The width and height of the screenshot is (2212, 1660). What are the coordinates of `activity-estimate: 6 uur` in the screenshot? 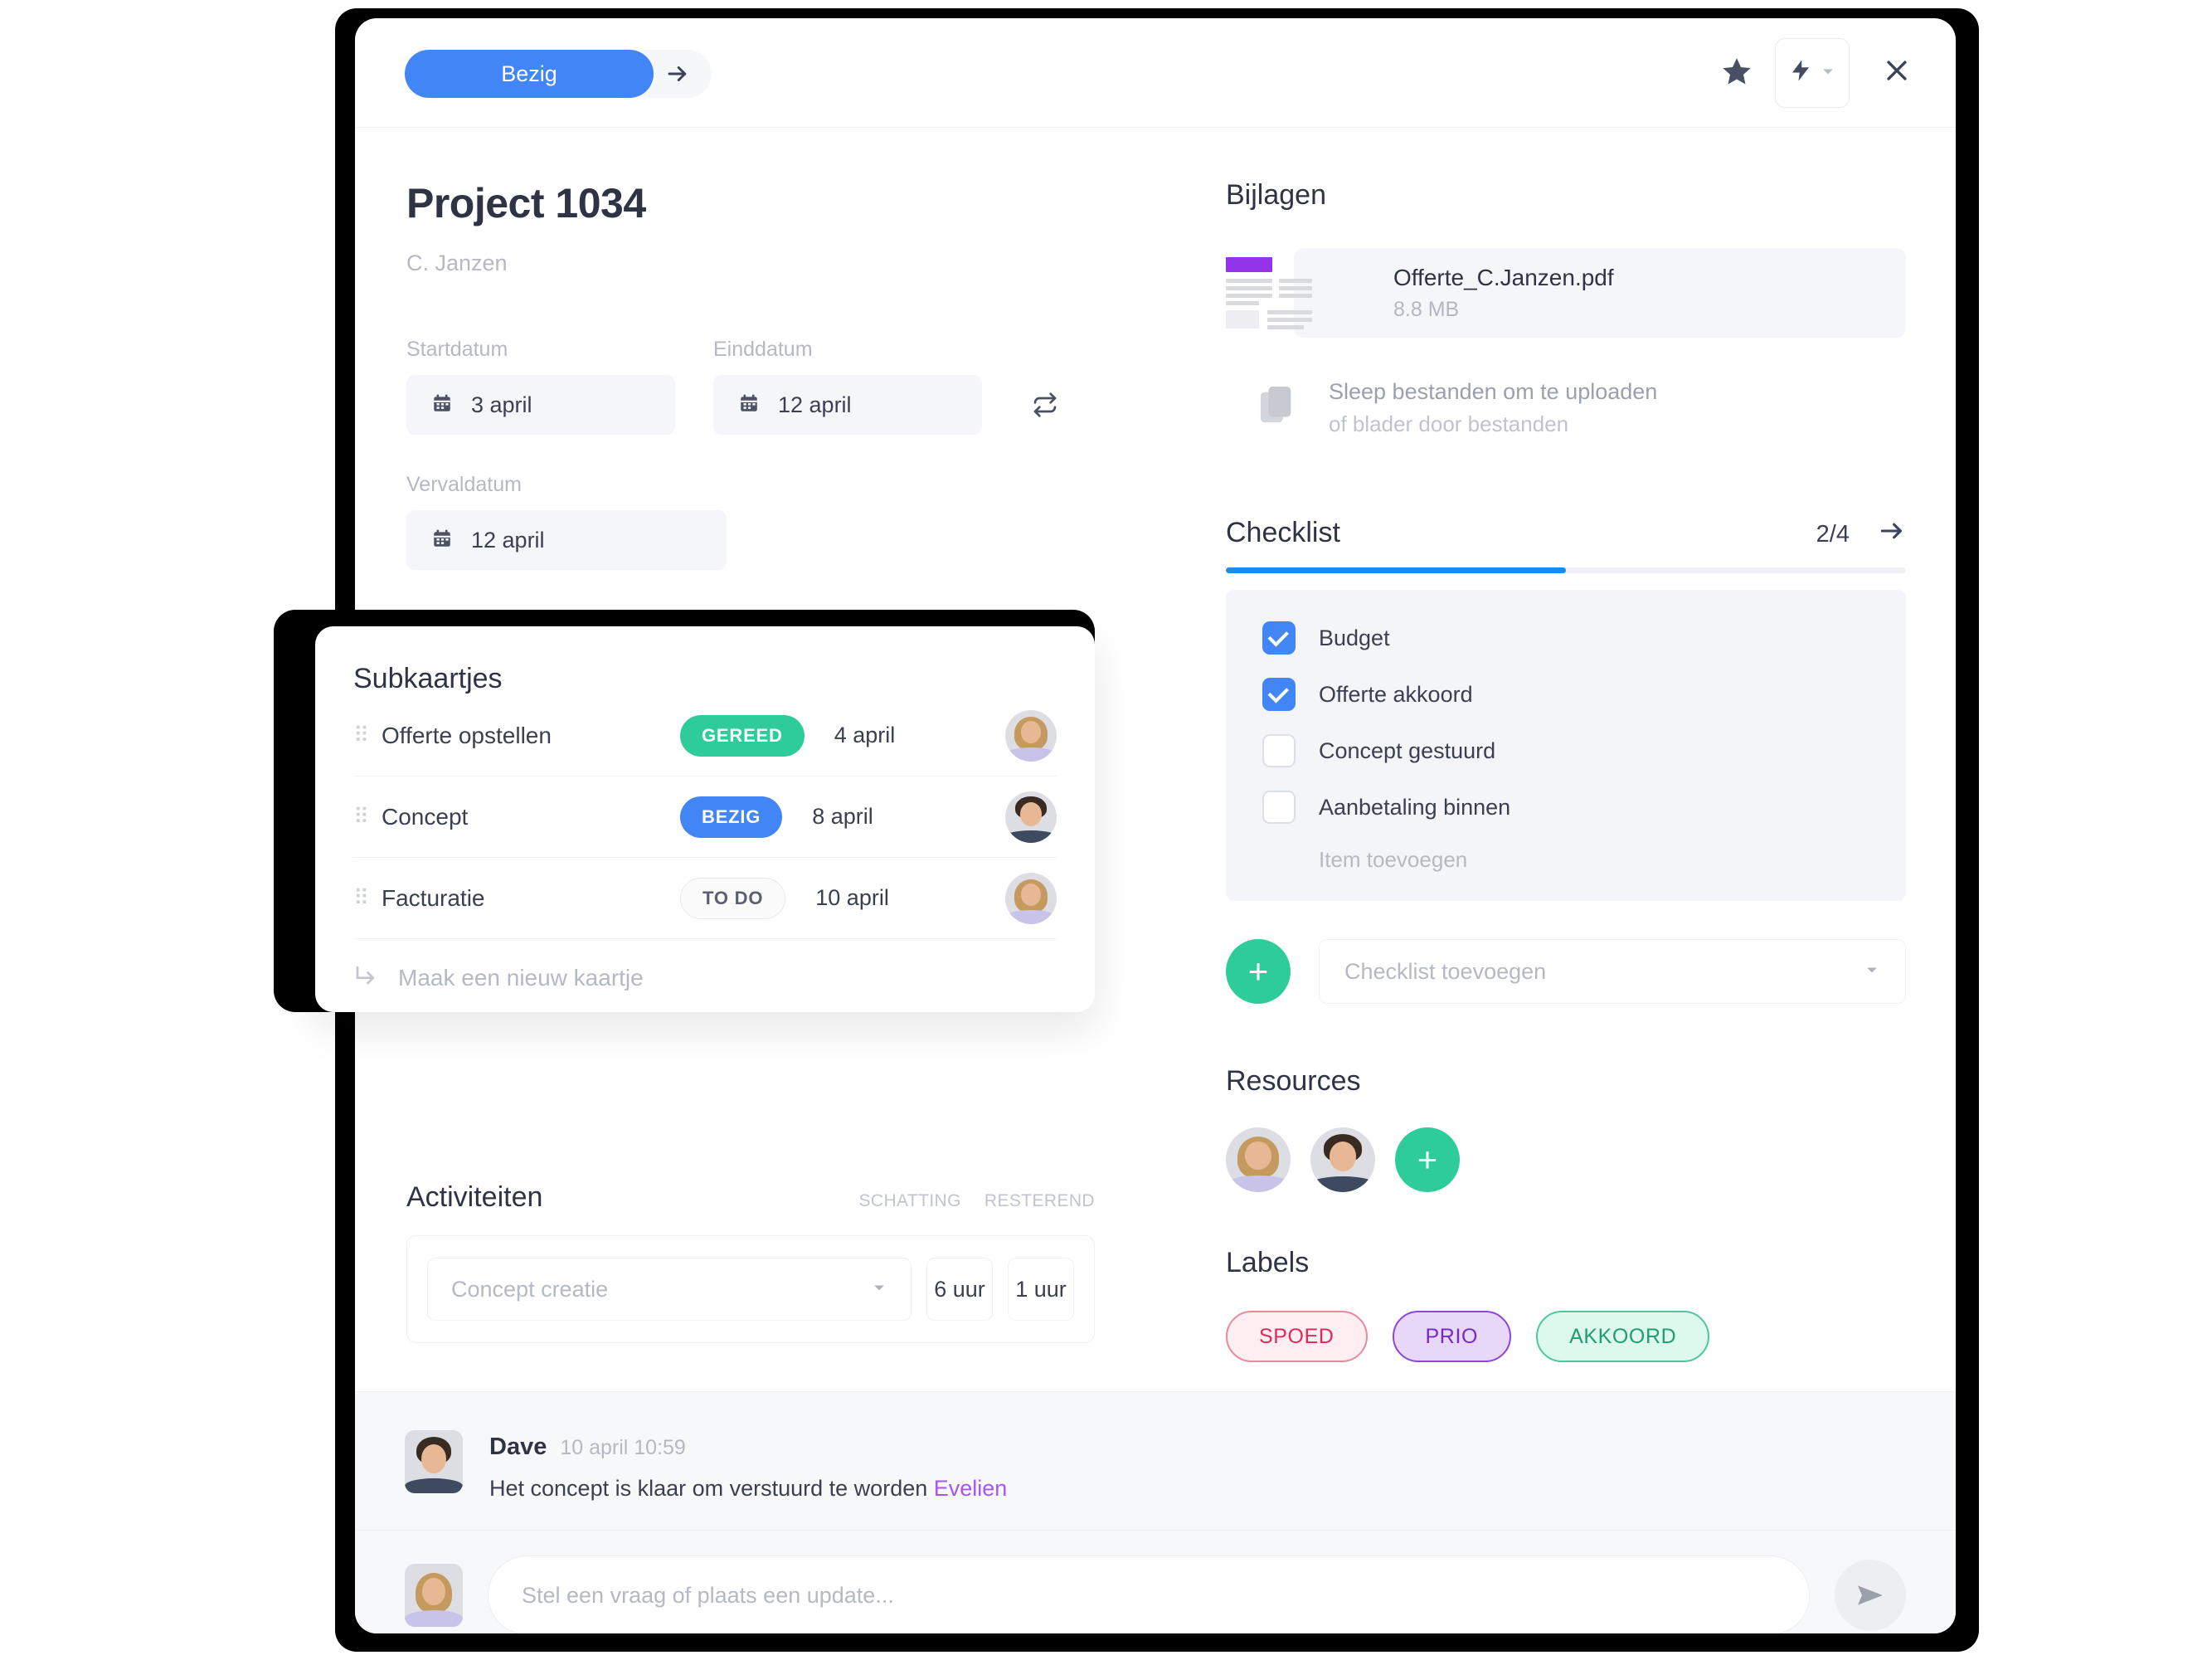 It's located at (960, 1289).